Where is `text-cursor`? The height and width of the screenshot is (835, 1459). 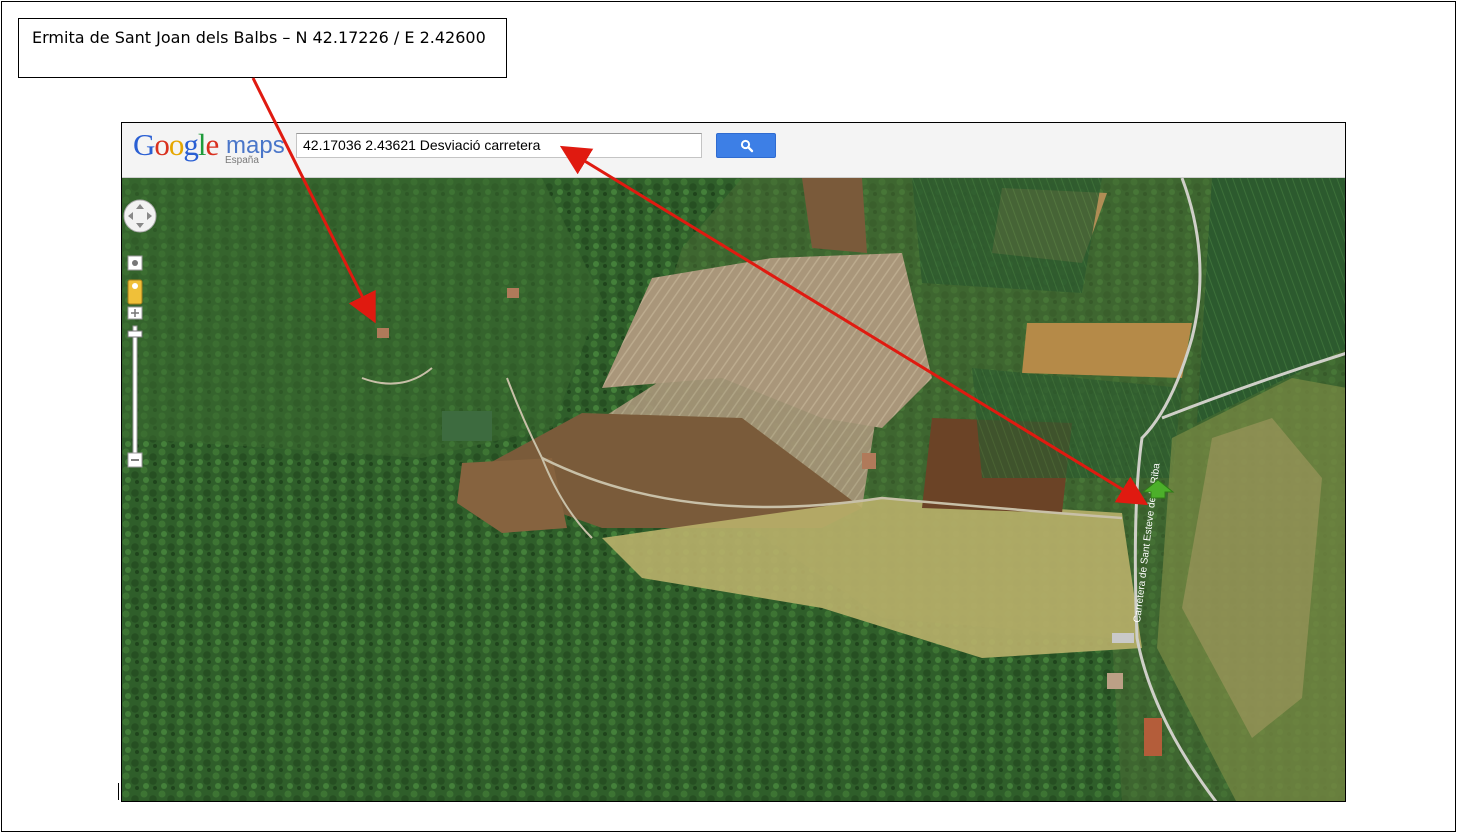
text-cursor is located at coordinates (118, 791).